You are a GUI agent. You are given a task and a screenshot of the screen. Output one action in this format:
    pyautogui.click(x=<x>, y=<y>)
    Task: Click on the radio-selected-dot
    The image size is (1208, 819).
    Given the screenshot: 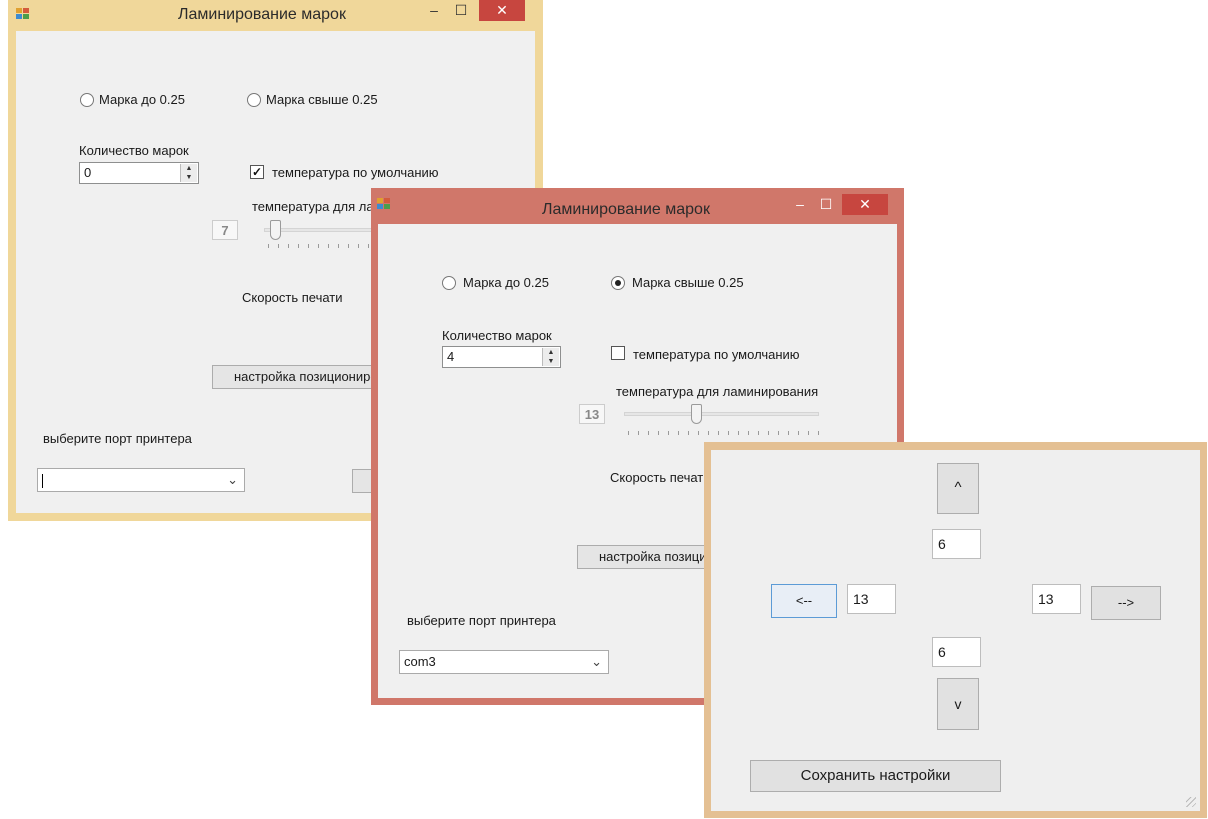 What is the action you would take?
    pyautogui.click(x=618, y=283)
    